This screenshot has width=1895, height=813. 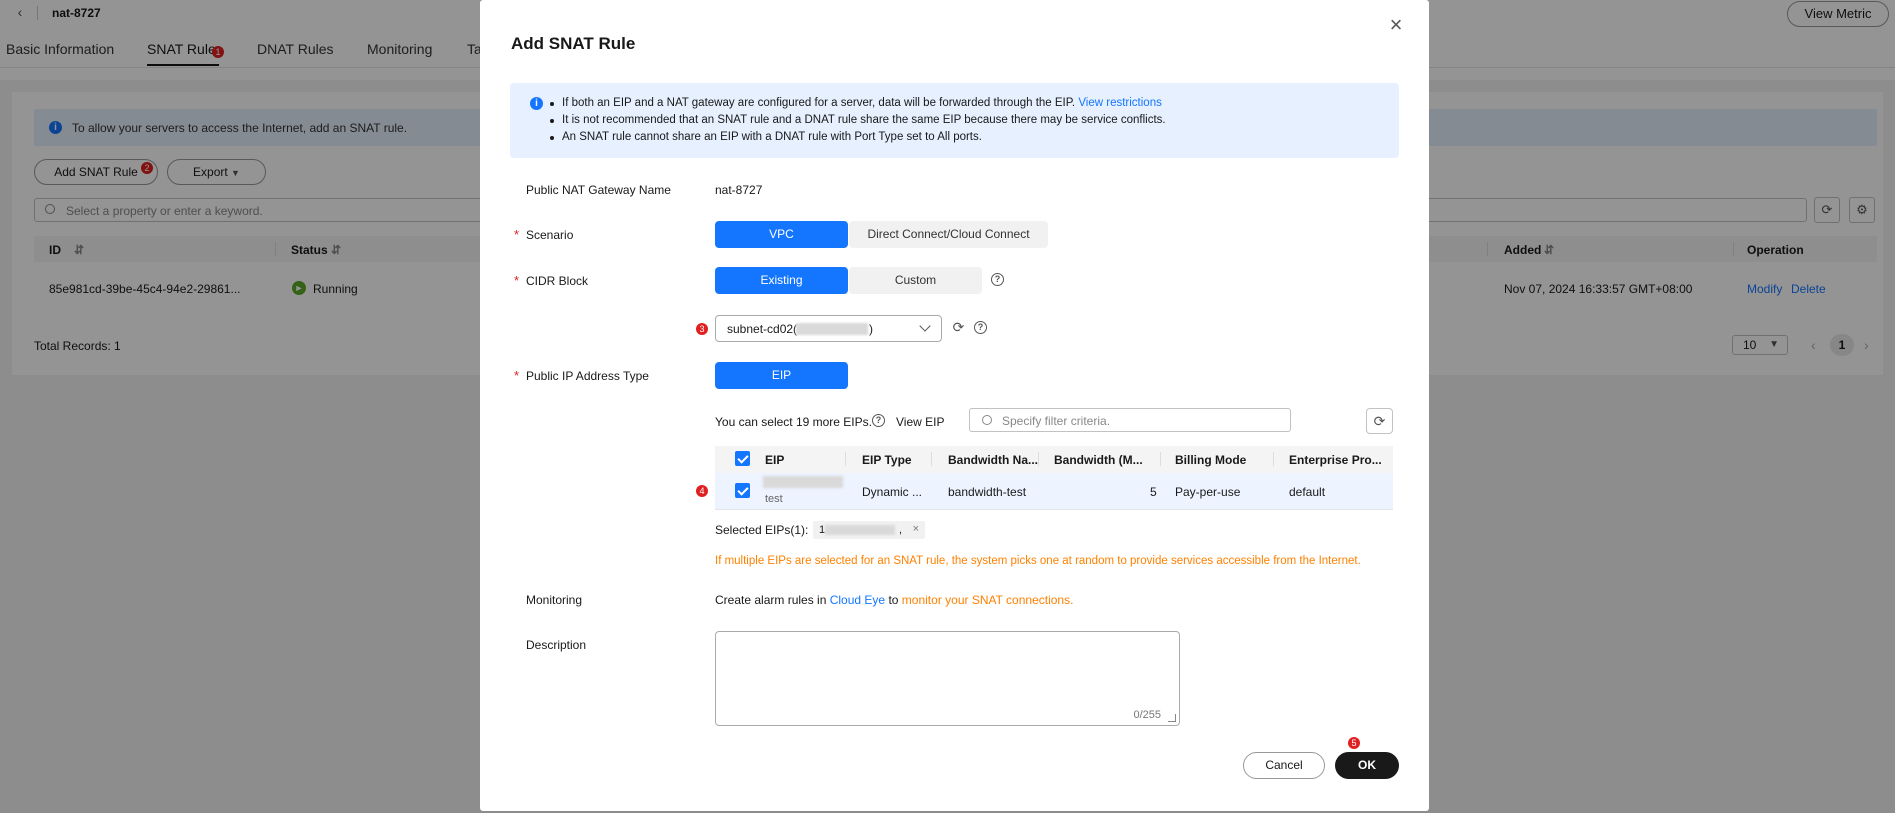 I want to click on eip-refresh-button: ⟳, so click(x=1379, y=421).